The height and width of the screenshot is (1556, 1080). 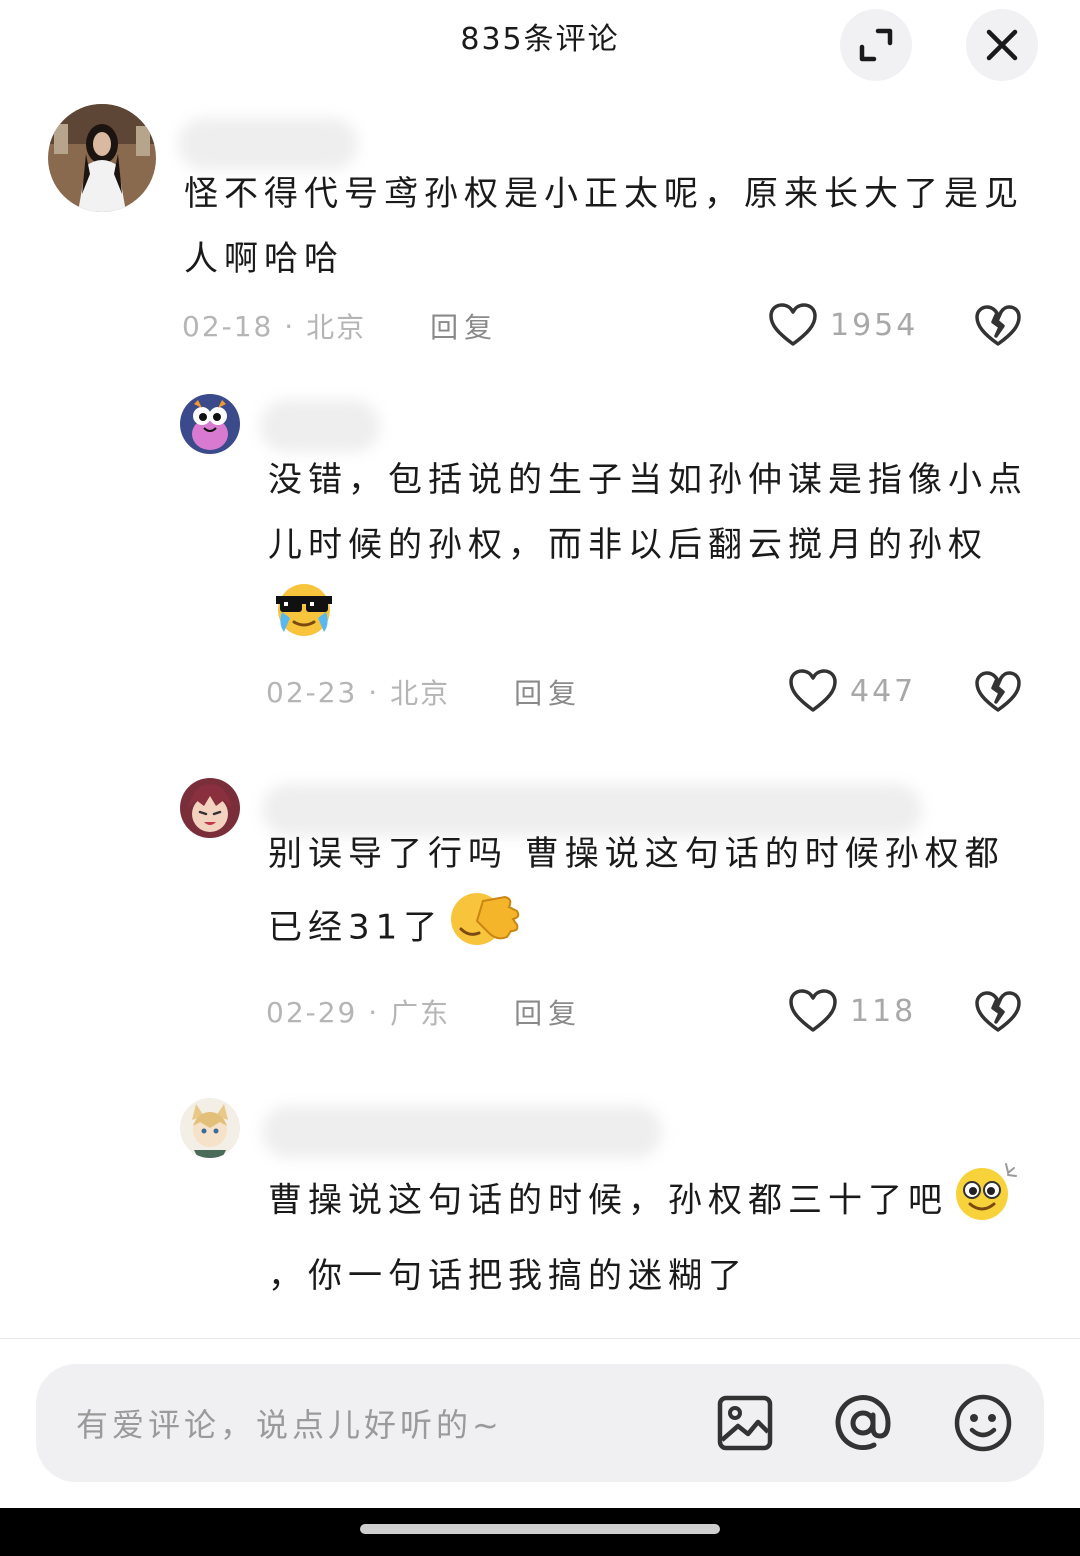 I want to click on like-button: 118, so click(x=852, y=1011).